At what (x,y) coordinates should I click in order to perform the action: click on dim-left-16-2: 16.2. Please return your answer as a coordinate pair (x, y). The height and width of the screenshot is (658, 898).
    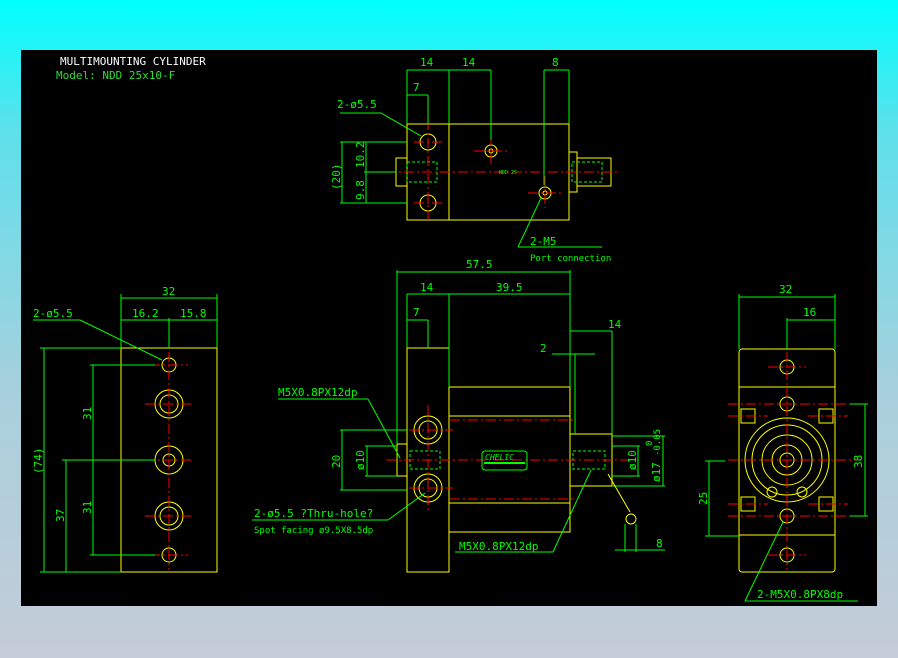
    Looking at the image, I should click on (145, 313).